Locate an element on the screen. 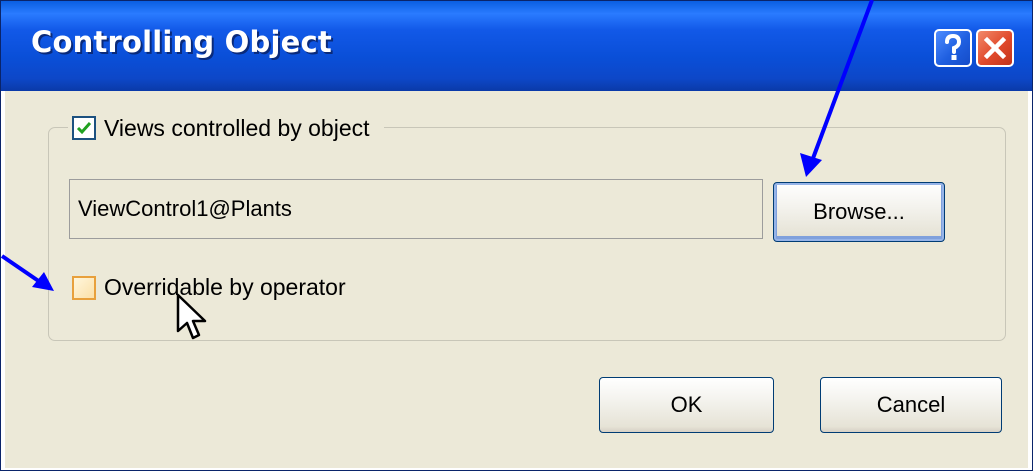 The image size is (1035, 473). close-x-icon is located at coordinates (995, 48).